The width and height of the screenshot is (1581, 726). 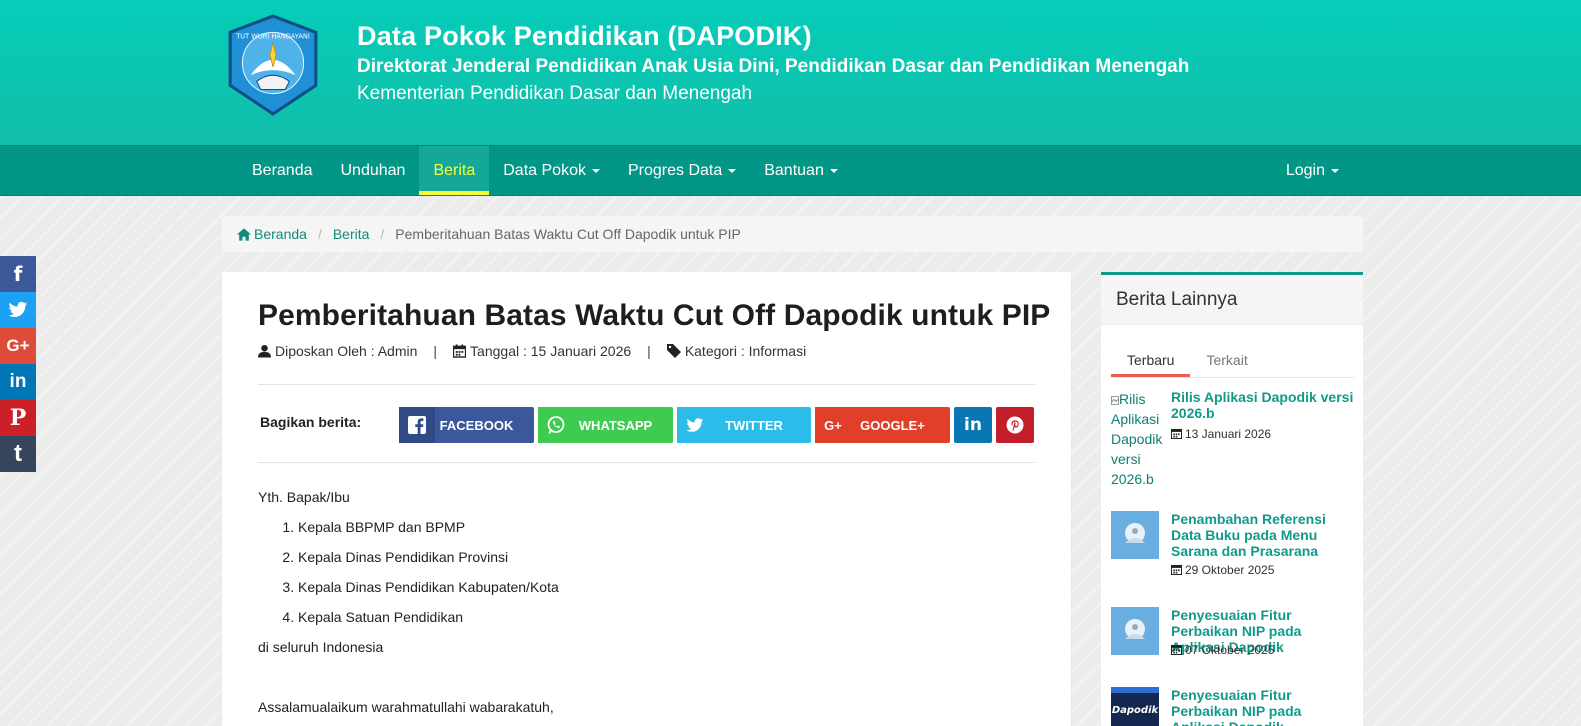 What do you see at coordinates (273, 65) in the screenshot?
I see `tut-wuri-handayani-logo: TUT WURI HANDAYANI` at bounding box center [273, 65].